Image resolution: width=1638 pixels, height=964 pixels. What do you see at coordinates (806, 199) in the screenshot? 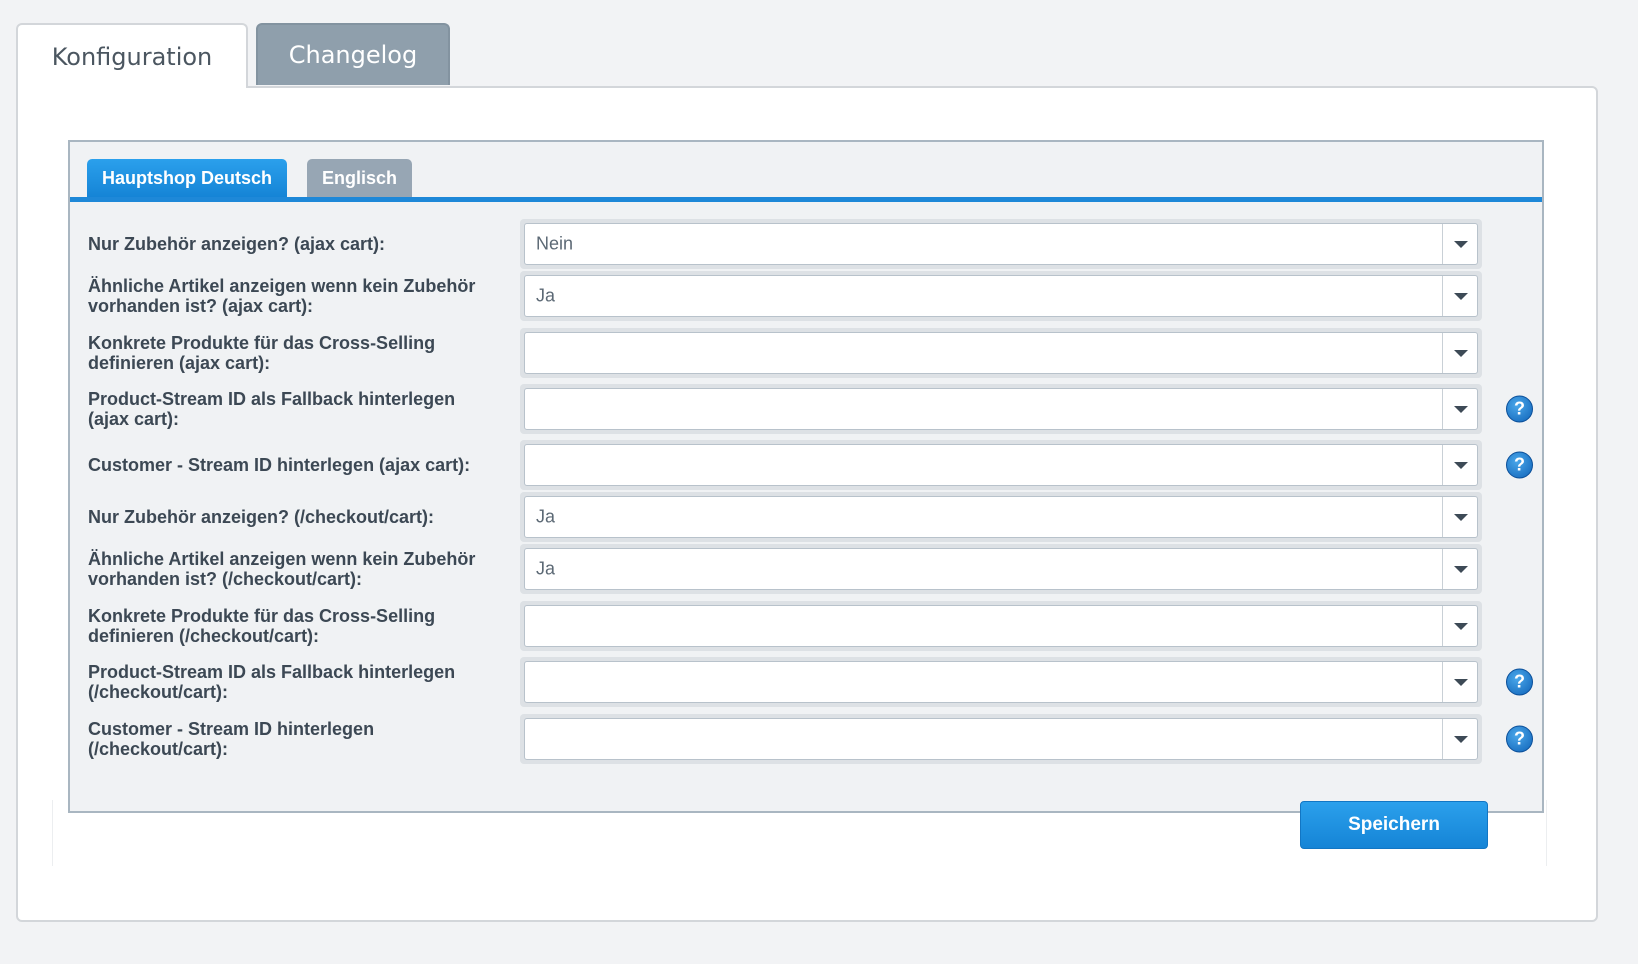
I see `tabbar-underline` at bounding box center [806, 199].